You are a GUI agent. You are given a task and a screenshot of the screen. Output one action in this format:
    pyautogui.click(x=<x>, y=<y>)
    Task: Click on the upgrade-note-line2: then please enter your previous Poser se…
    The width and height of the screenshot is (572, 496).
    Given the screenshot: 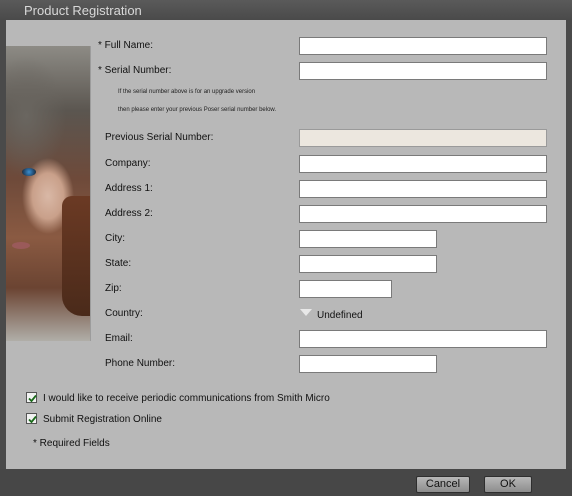 What is the action you would take?
    pyautogui.click(x=197, y=110)
    